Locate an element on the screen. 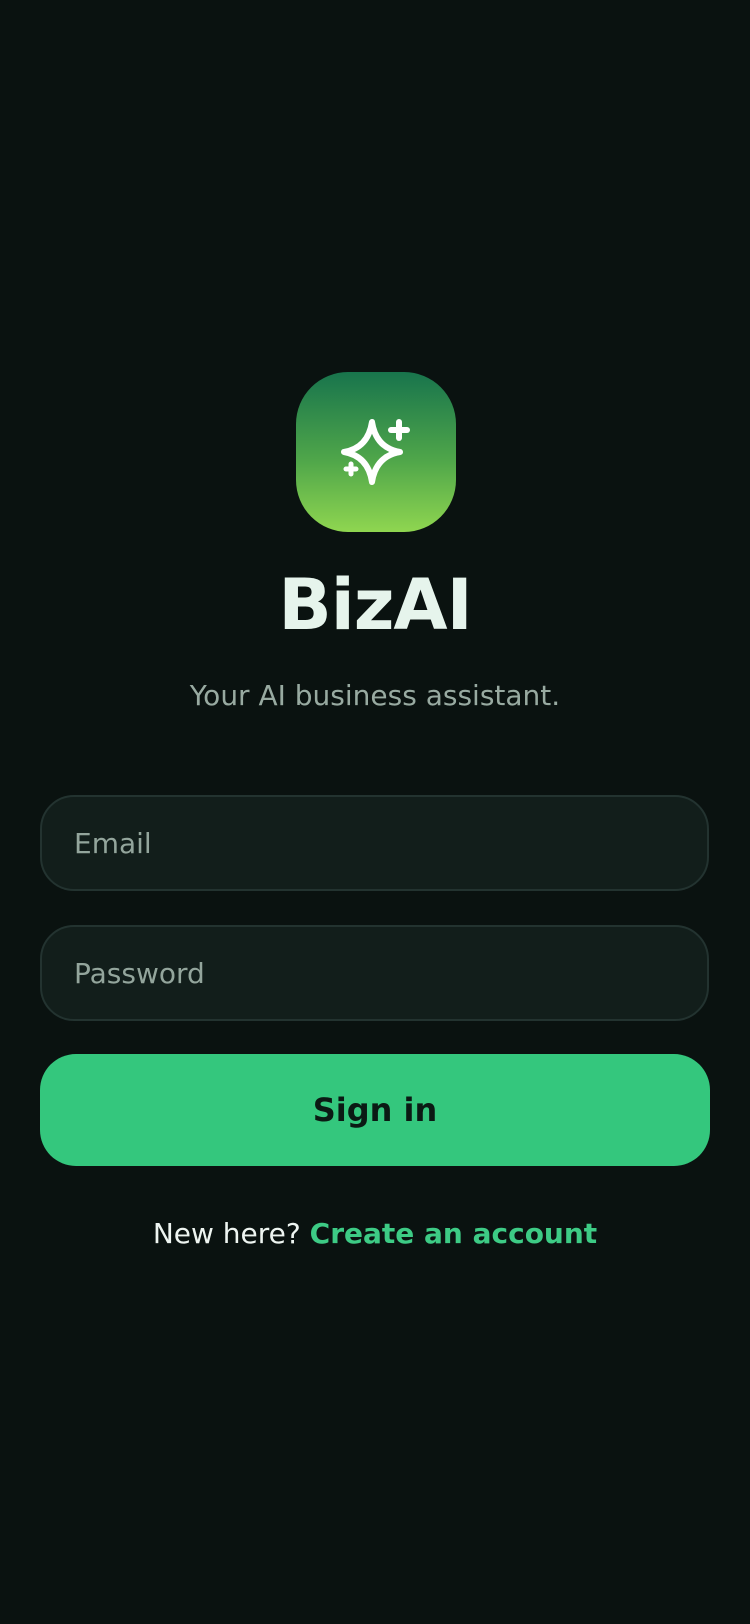 This screenshot has height=1624, width=750. password-field is located at coordinates (374, 973).